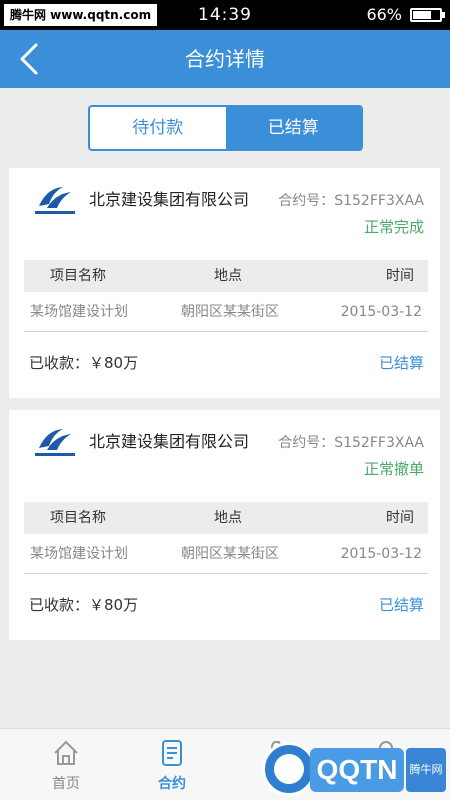  What do you see at coordinates (289, 769) in the screenshot?
I see `watermark-logo-icon` at bounding box center [289, 769].